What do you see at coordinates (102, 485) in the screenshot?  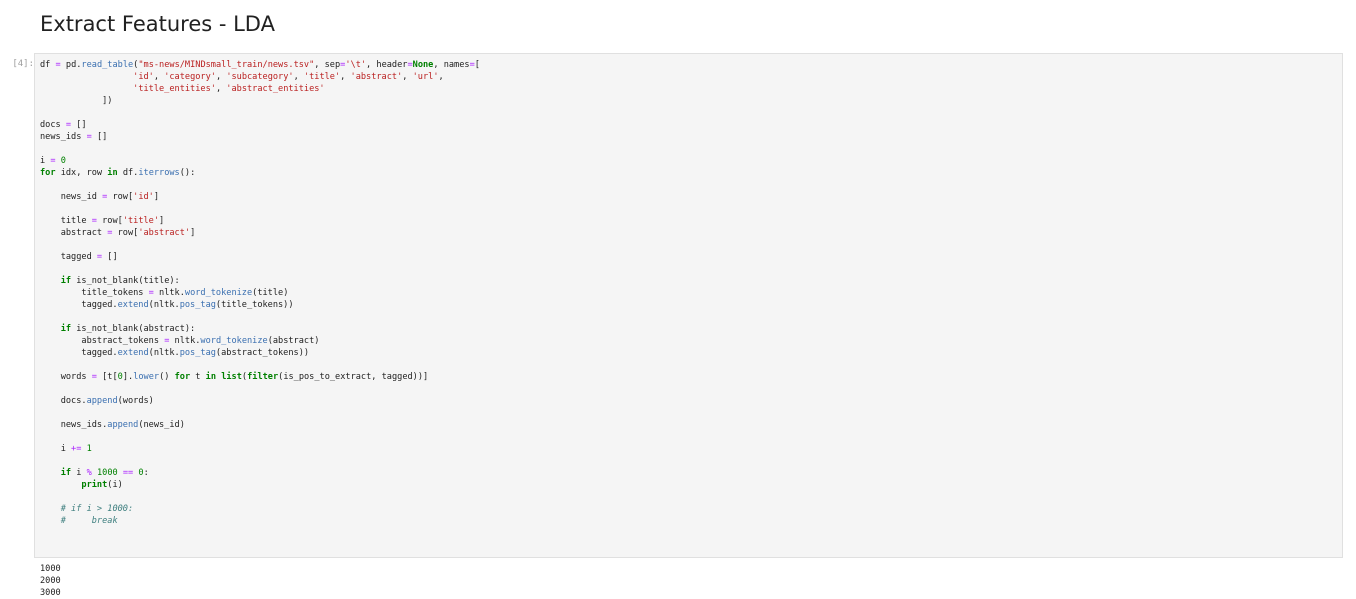 I see `code-line: print(i)` at bounding box center [102, 485].